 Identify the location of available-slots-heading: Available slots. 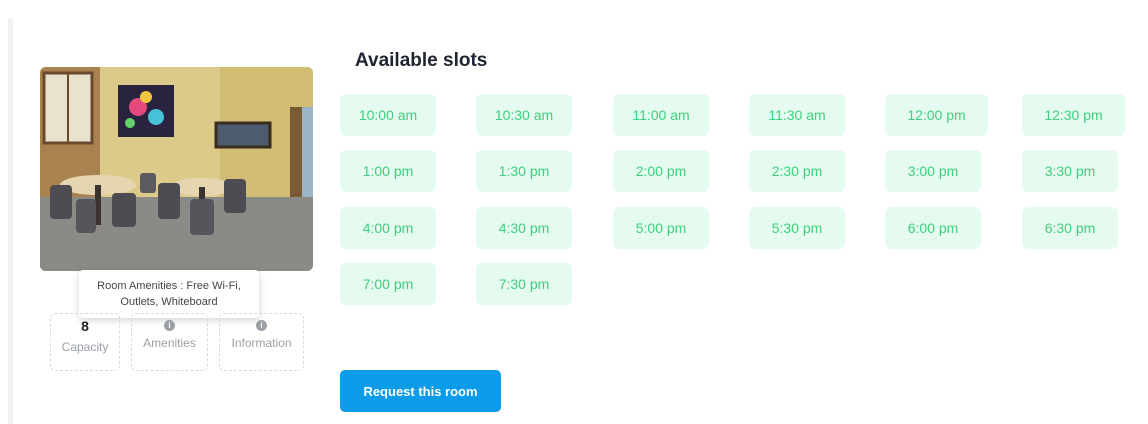
(421, 60).